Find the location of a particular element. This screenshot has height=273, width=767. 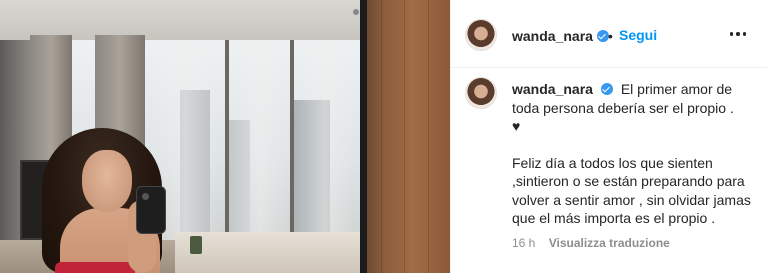

photo-wood-wall is located at coordinates (408, 136).